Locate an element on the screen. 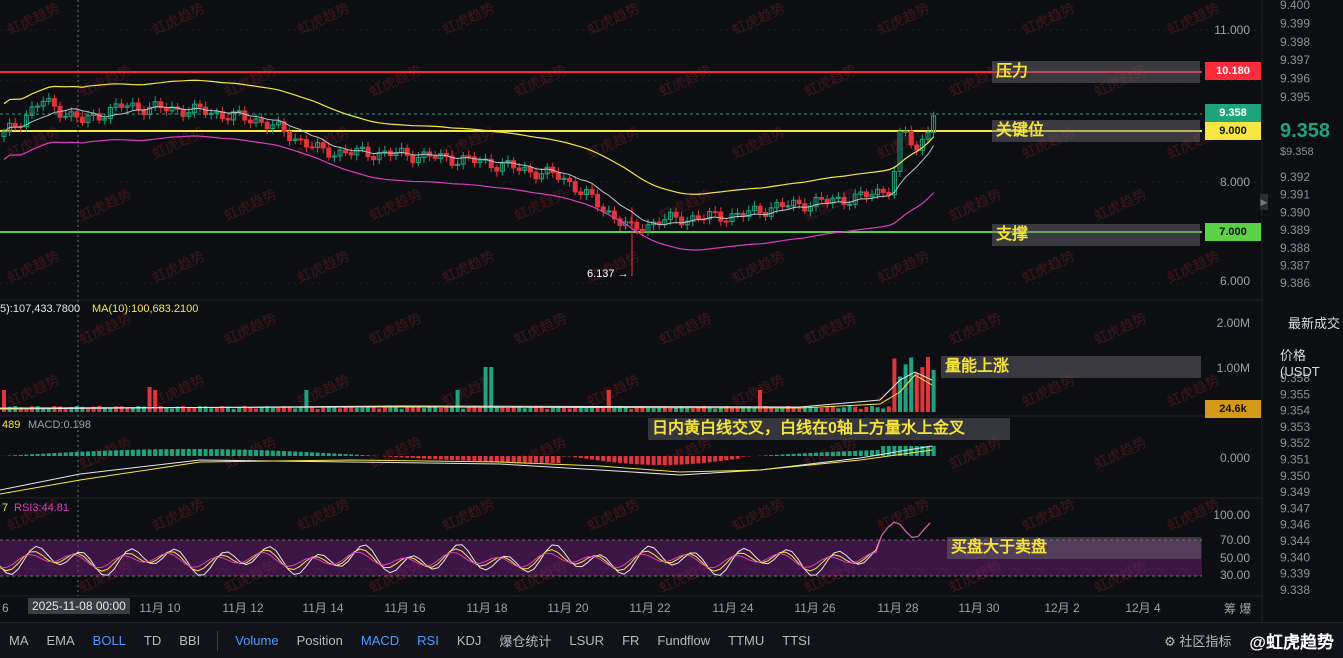  latest-trades-tab: 最新成交 is located at coordinates (1314, 322).